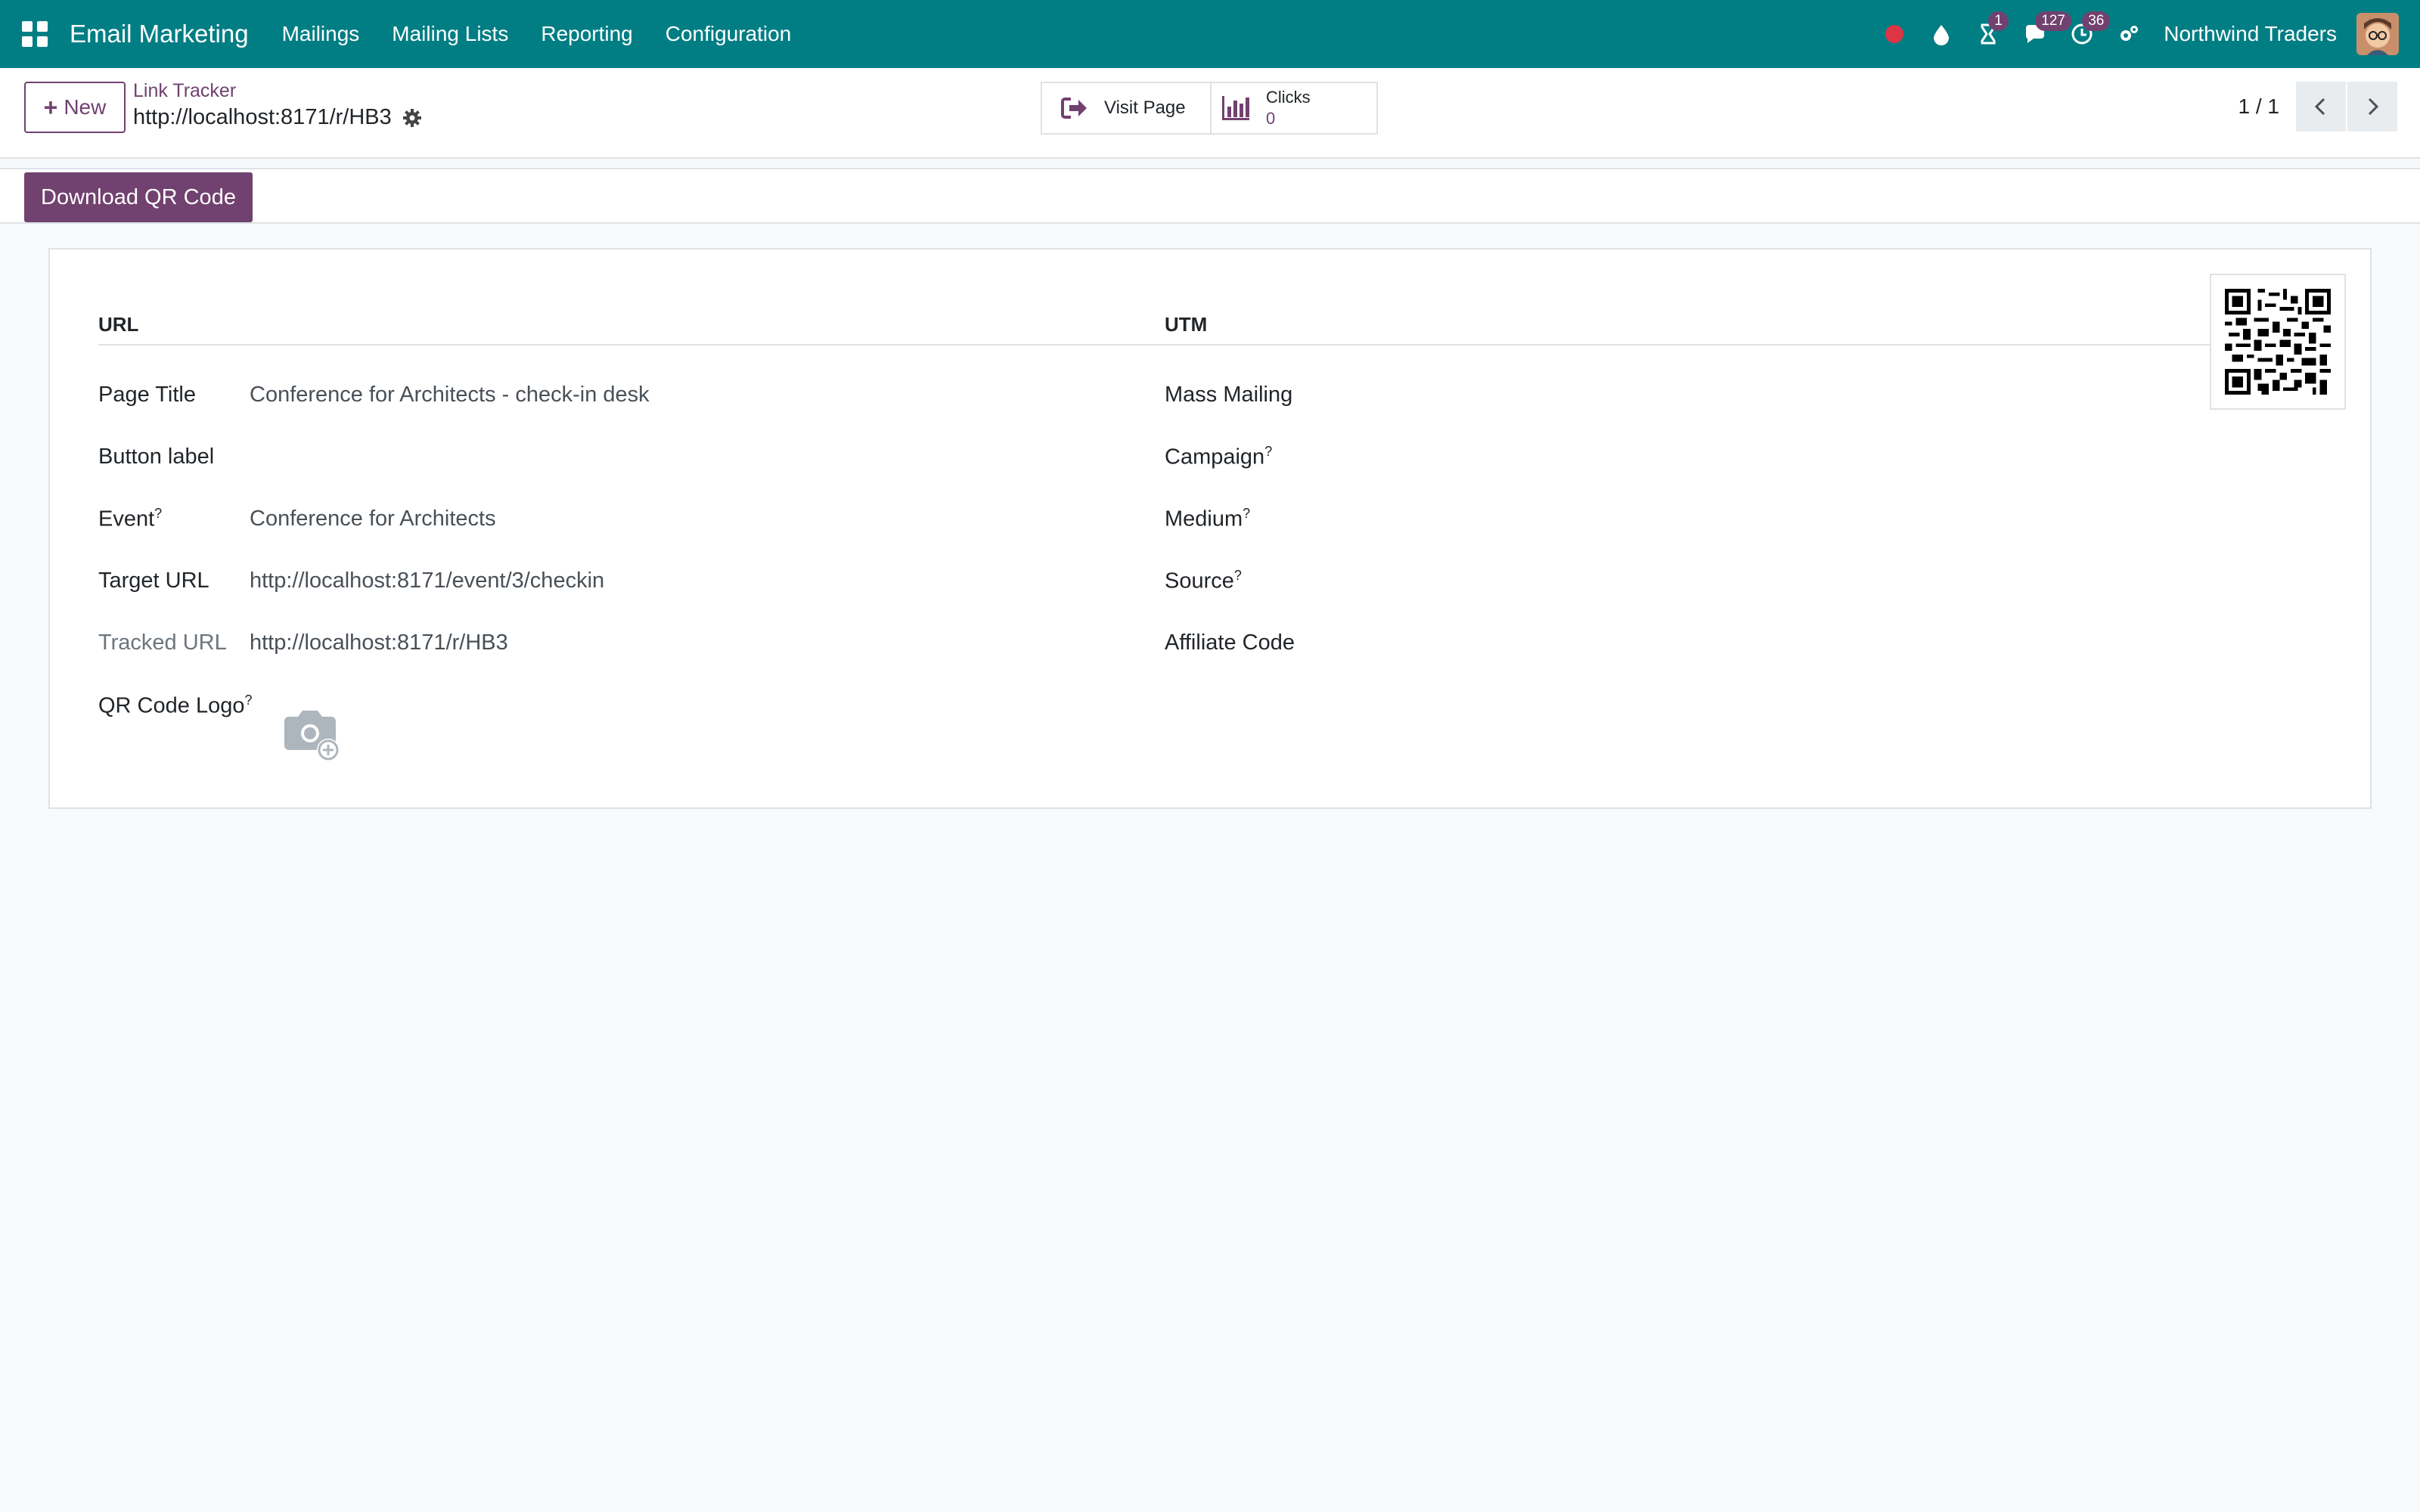  I want to click on field-affiliate-code: Affiliate Code, so click(1240, 642).